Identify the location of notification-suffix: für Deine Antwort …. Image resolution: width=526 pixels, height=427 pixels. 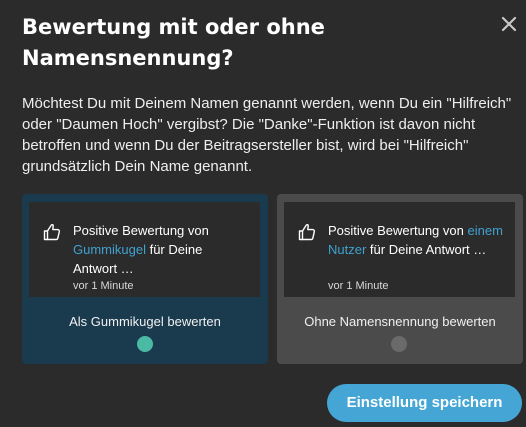
(428, 249).